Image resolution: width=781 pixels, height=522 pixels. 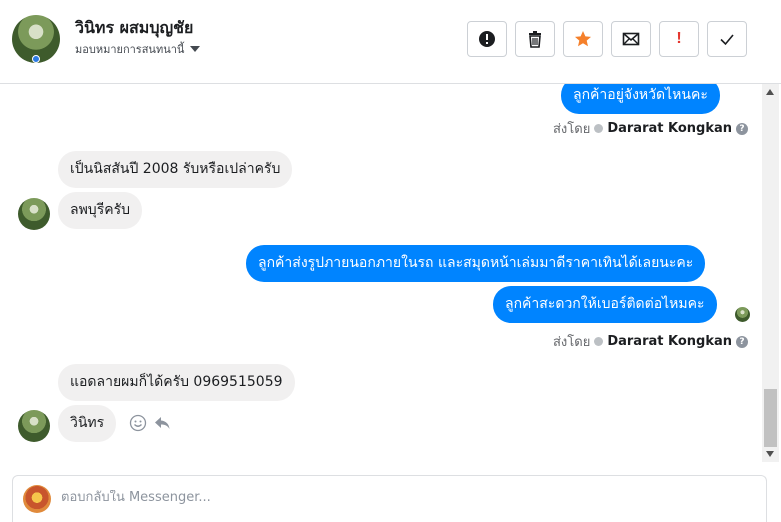 What do you see at coordinates (605, 304) in the screenshot?
I see `outgoing-message: ลูกค้าสะดวกให้เบอร์ติดต่อไหมคะ` at bounding box center [605, 304].